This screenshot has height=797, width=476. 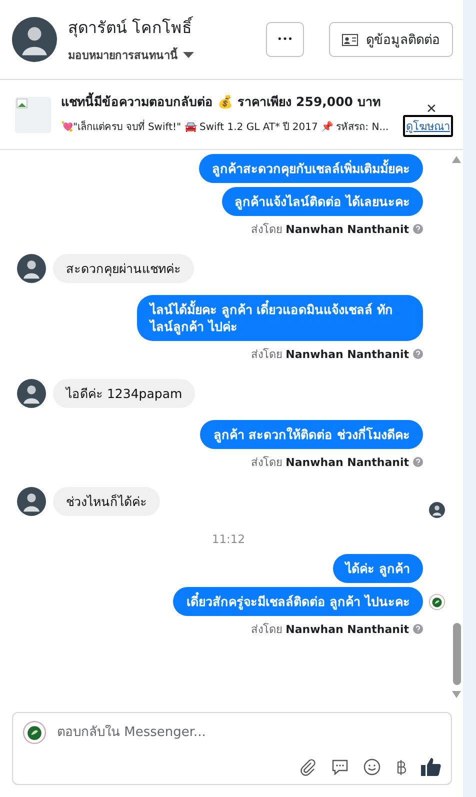 I want to click on contact-name: สุดารัตน์ โคกโพธิ์, so click(x=131, y=27).